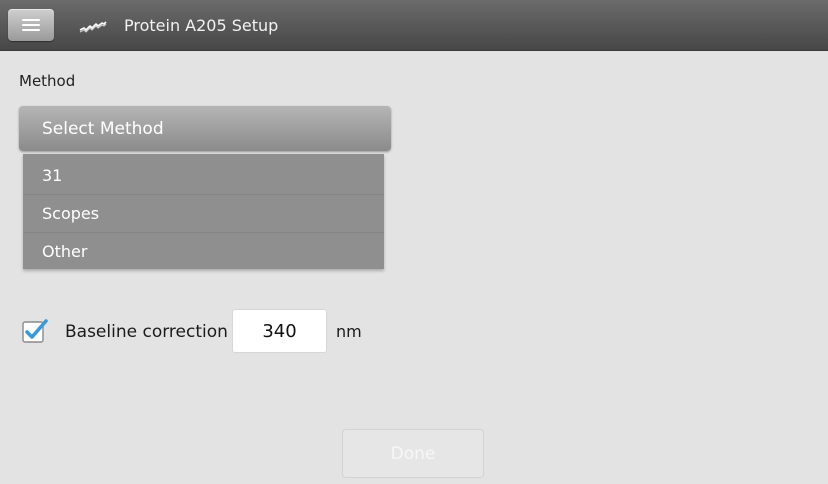 Image resolution: width=828 pixels, height=484 pixels. I want to click on select-method-label: Select Method, so click(103, 128).